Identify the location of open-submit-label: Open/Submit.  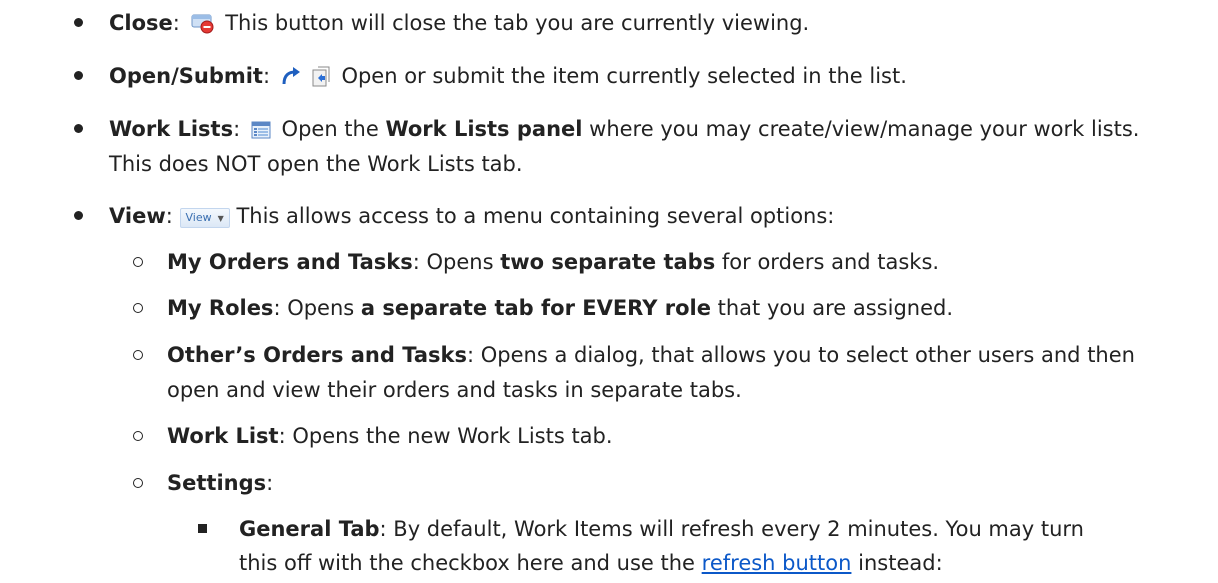
(186, 76).